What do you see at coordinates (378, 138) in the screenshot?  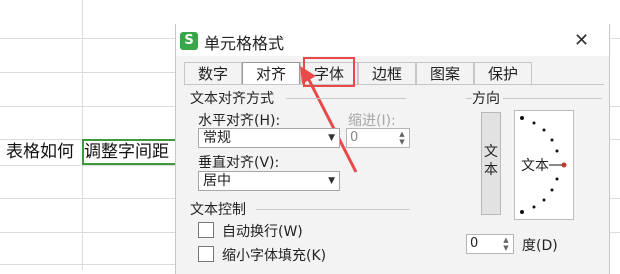 I see `indent-spinner: 0 ▲ ▼` at bounding box center [378, 138].